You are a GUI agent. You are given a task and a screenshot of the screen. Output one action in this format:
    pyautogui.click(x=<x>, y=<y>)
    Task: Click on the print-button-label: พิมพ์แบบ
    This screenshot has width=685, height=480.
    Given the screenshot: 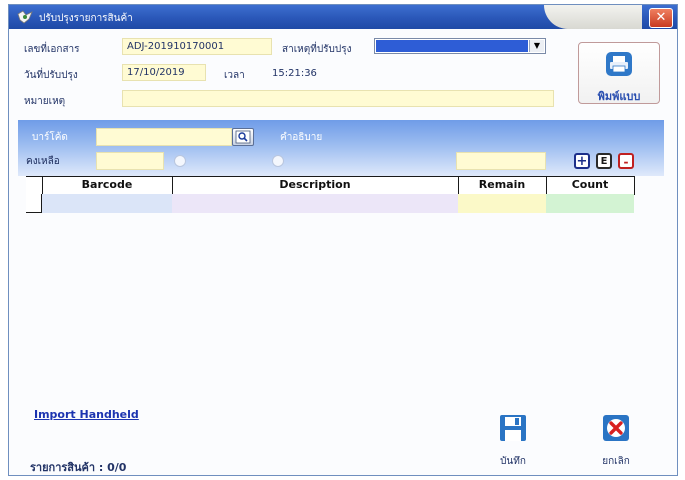 What is the action you would take?
    pyautogui.click(x=619, y=96)
    